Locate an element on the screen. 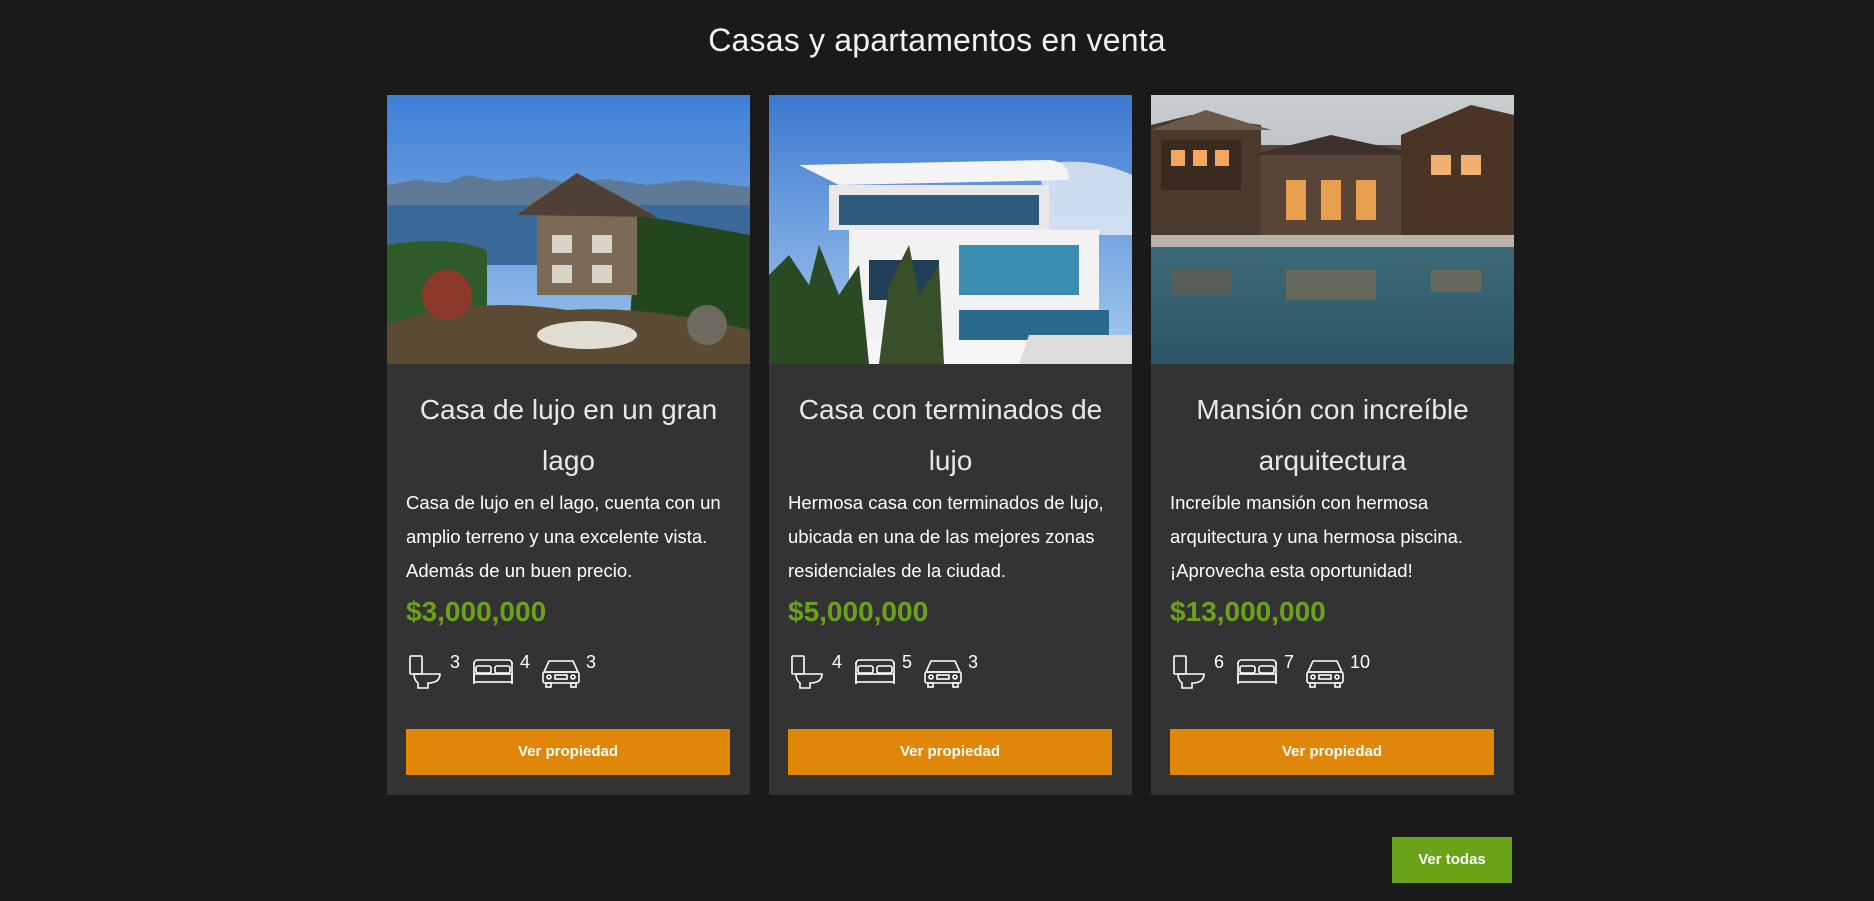 The image size is (1874, 901). bathrooms-feature: 3 is located at coordinates (433, 672).